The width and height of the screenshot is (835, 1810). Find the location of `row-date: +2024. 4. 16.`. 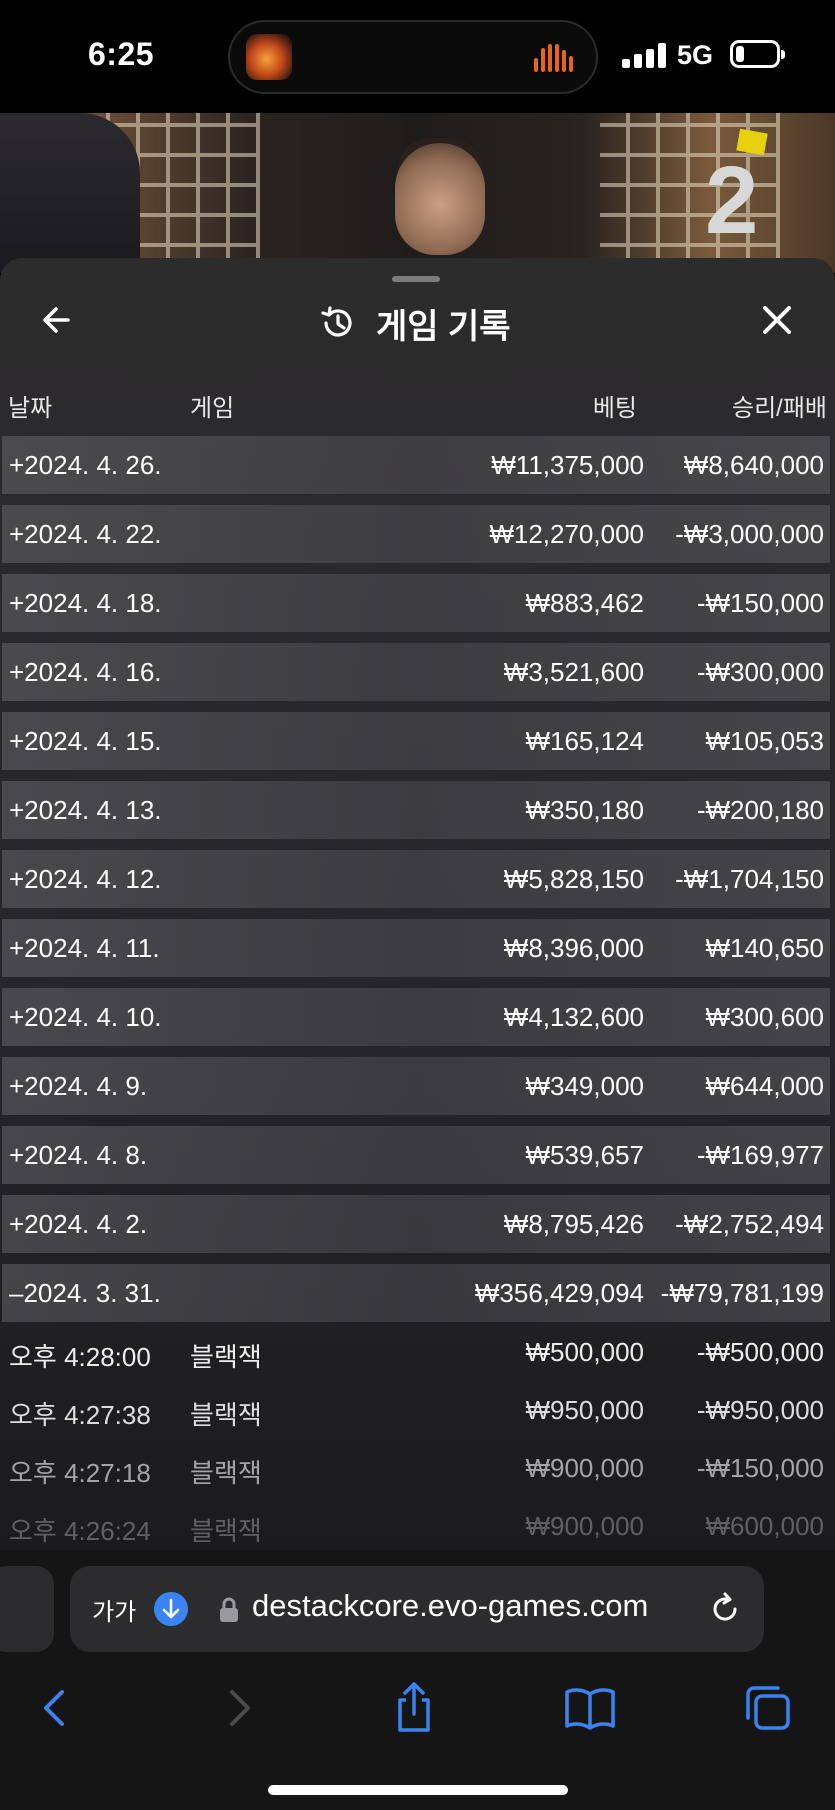

row-date: +2024. 4. 16. is located at coordinates (85, 672).